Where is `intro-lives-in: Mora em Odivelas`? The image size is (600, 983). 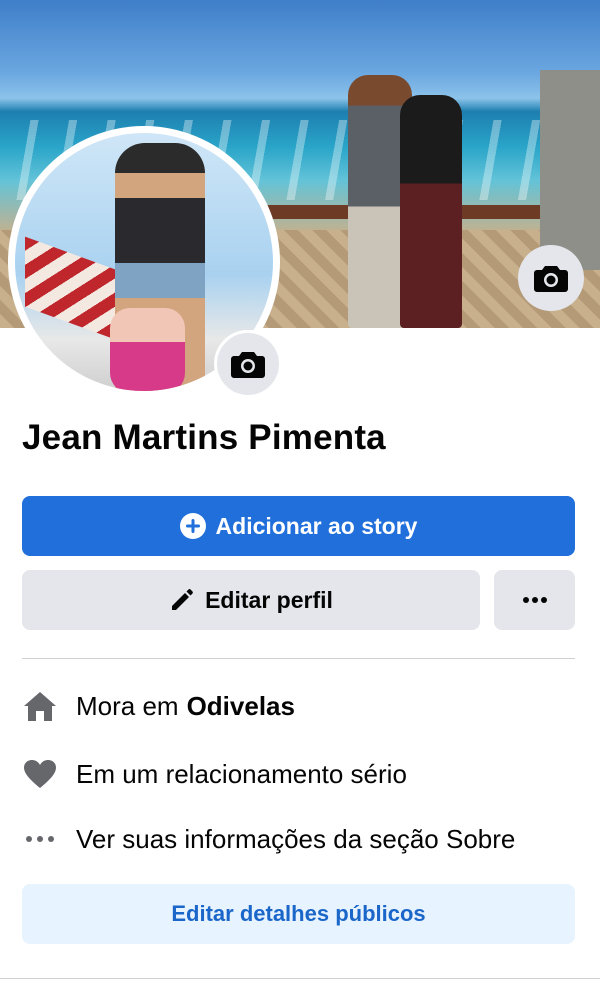 intro-lives-in: Mora em Odivelas is located at coordinates (158, 706).